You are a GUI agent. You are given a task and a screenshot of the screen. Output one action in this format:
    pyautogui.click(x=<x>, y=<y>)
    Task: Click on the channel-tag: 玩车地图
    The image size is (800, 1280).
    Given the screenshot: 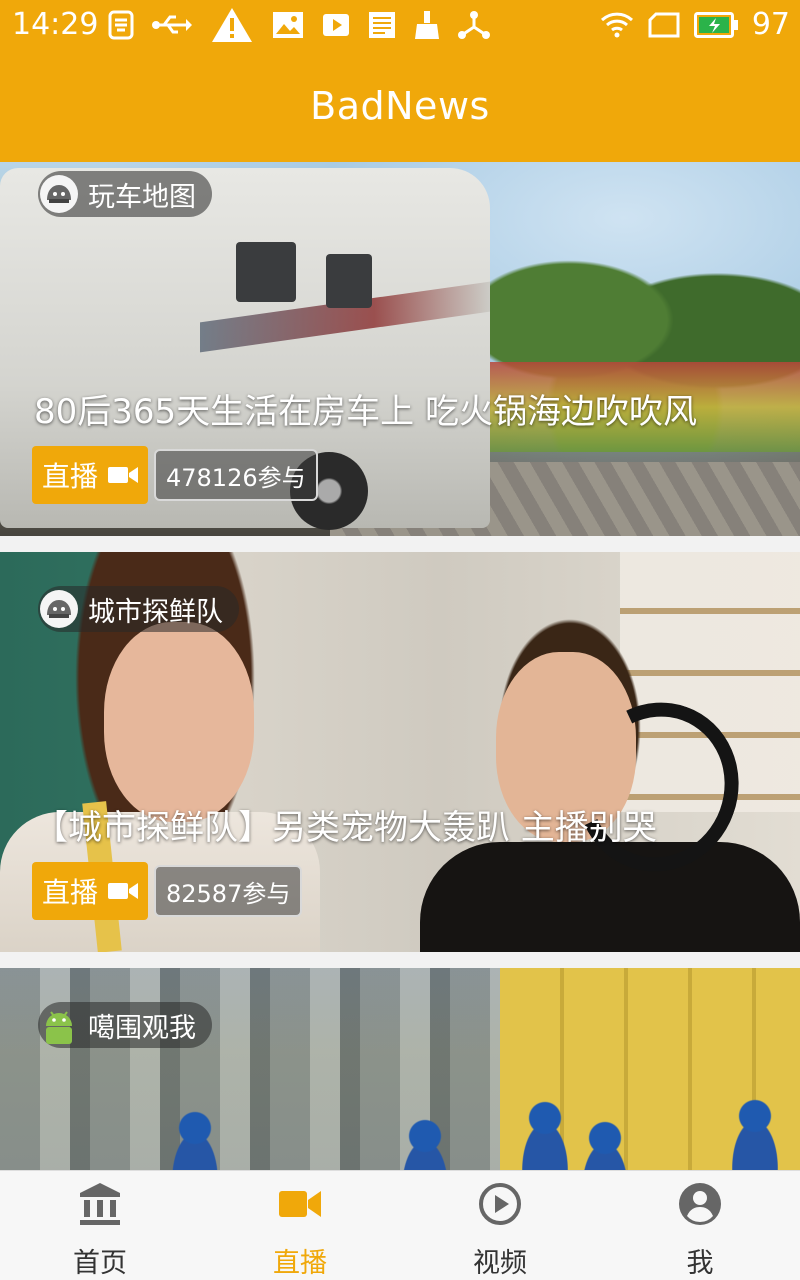 What is the action you would take?
    pyautogui.click(x=125, y=194)
    